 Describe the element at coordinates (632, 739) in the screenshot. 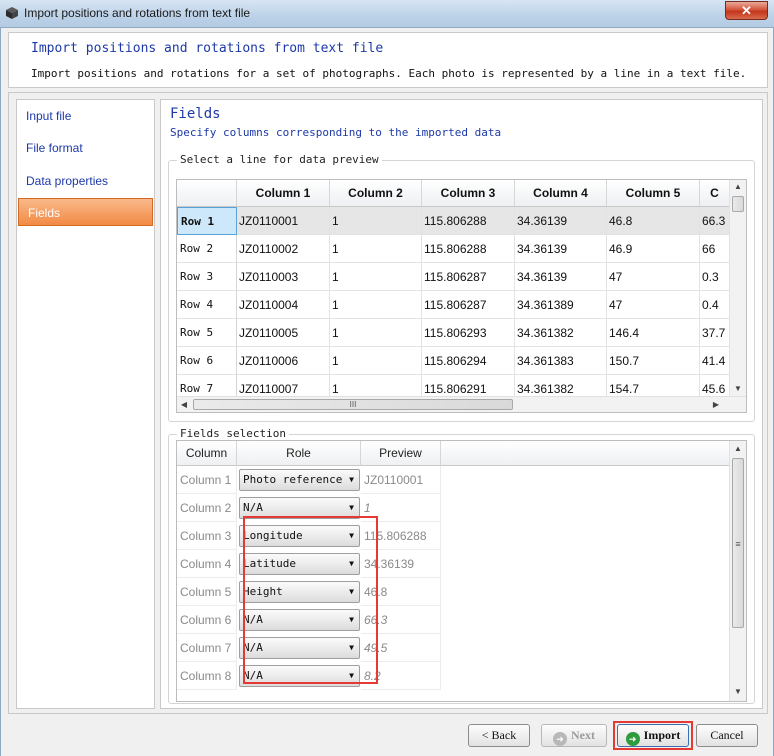

I see `import-arrow-icon: ➜` at that location.